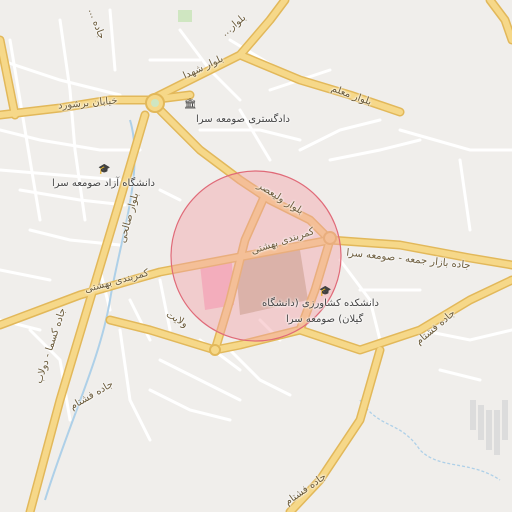 Image resolution: width=512 pixels, height=512 pixels. I want to click on poi-label-keshavarzi-line2: گیلان) صومعه سرا, so click(324, 320).